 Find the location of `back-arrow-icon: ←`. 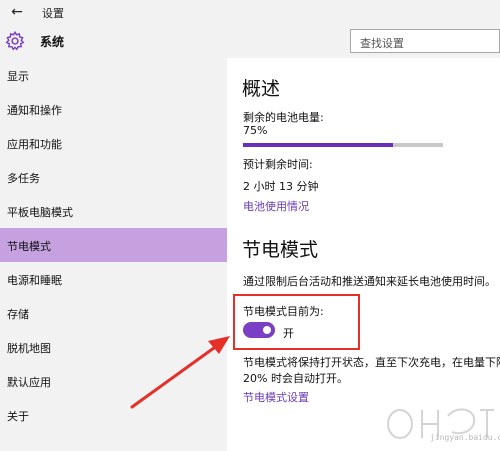

back-arrow-icon: ← is located at coordinates (17, 12).